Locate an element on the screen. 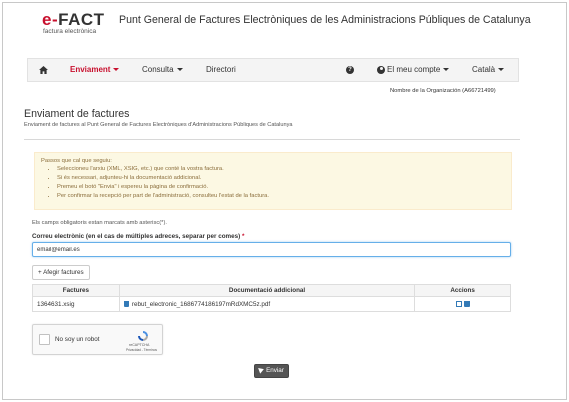 Image resolution: width=569 pixels, height=402 pixels. table-header-row: Factures Documentació addicional Accions is located at coordinates (271, 290).